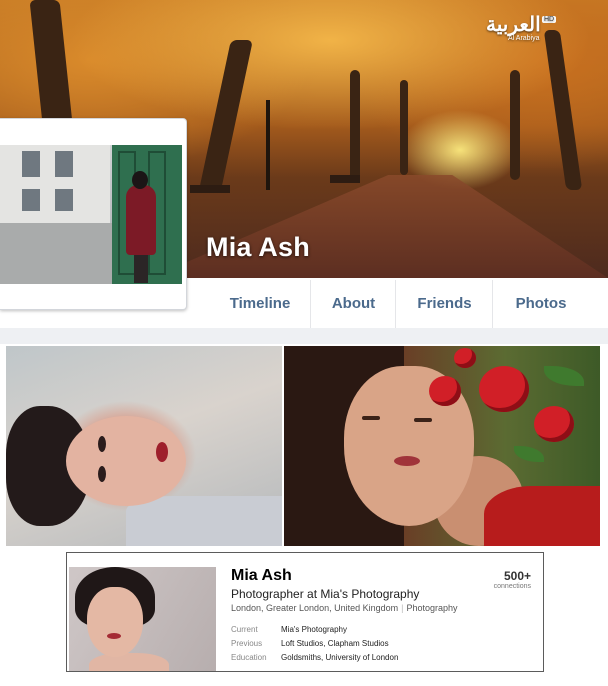  I want to click on connections-number: 500+, so click(517, 576).